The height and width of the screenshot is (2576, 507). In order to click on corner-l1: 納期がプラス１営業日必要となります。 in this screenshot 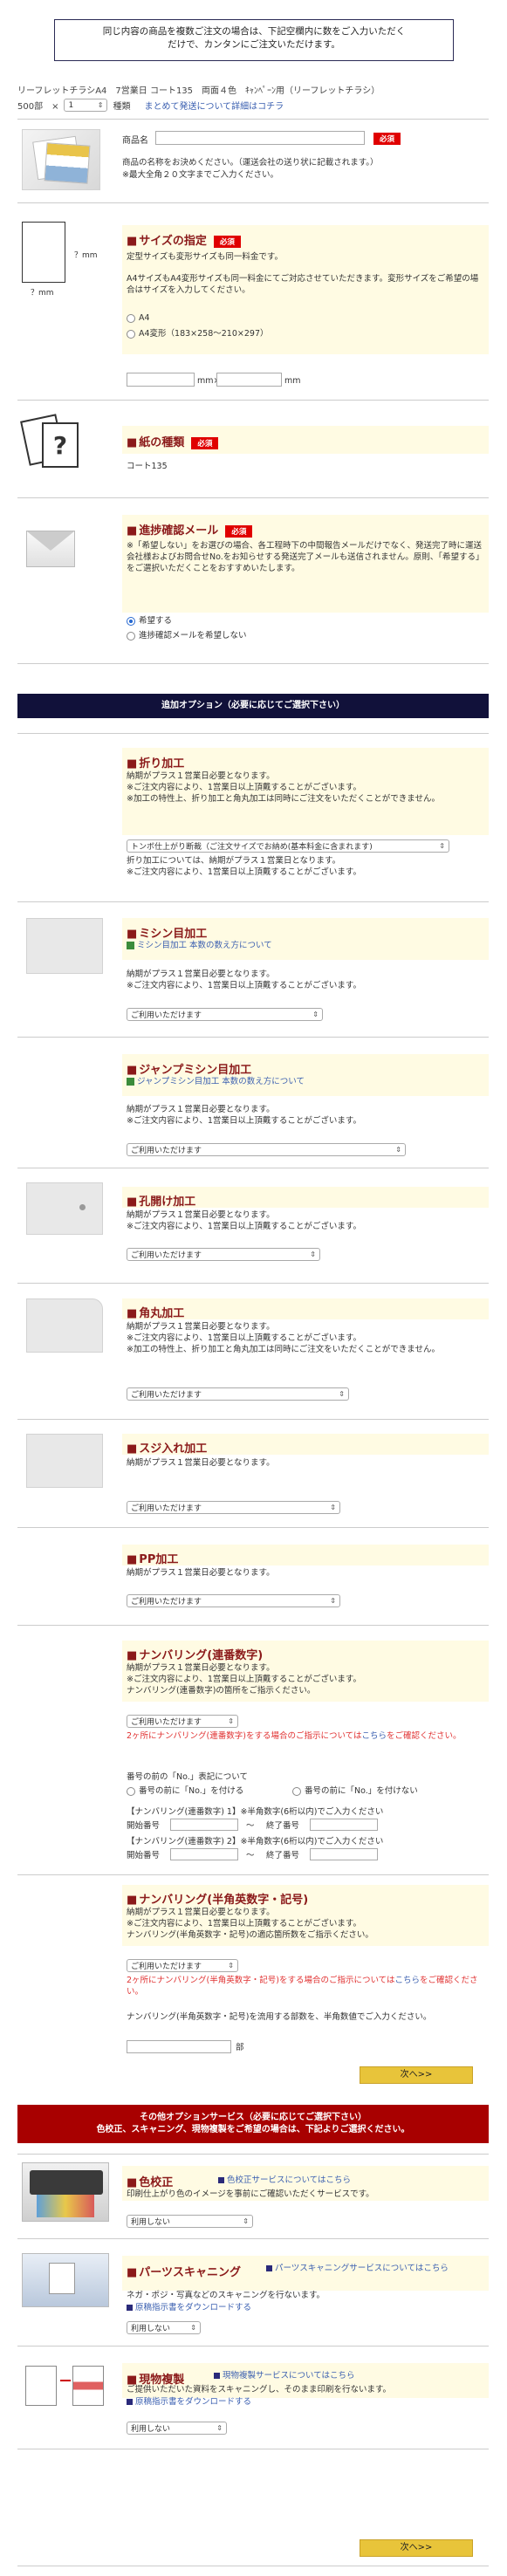, I will do `click(201, 1327)`.